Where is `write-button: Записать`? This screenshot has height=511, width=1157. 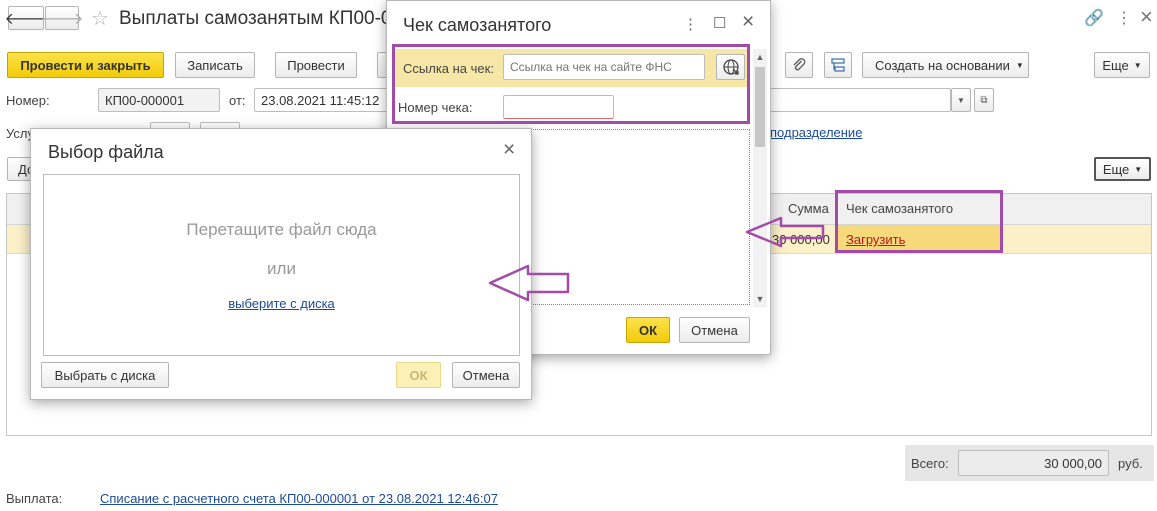
write-button: Записать is located at coordinates (215, 65).